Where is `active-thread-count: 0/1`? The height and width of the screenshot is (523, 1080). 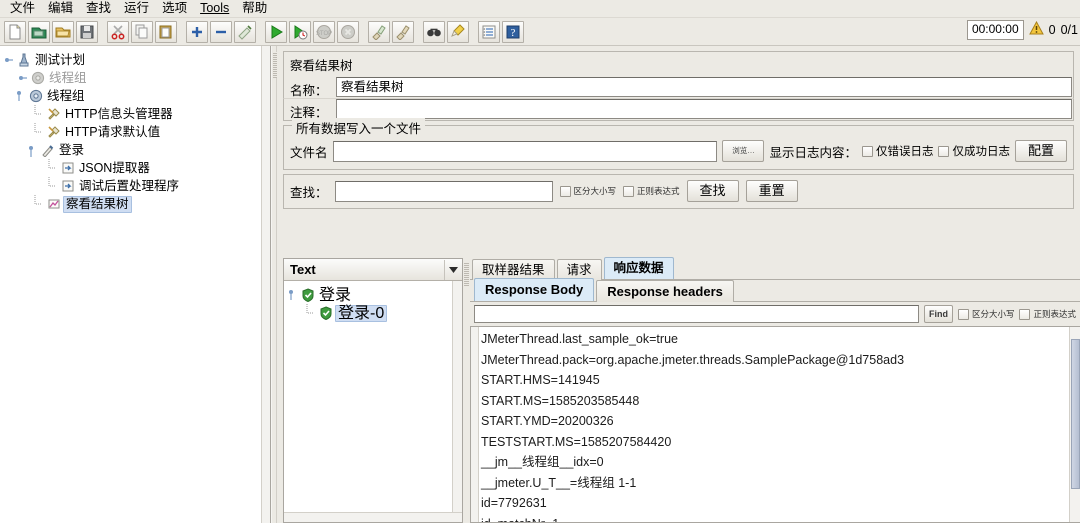
active-thread-count: 0/1 is located at coordinates (1069, 30).